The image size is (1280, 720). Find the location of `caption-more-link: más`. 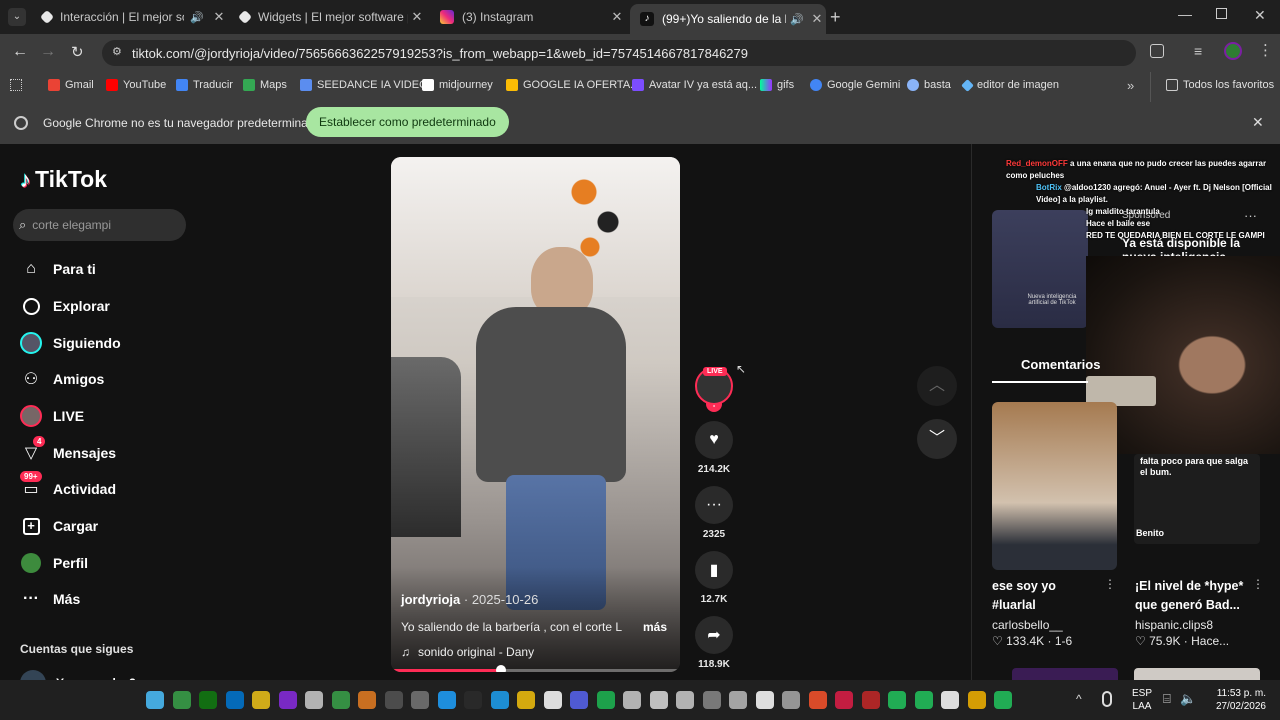

caption-more-link: más is located at coordinates (655, 627).